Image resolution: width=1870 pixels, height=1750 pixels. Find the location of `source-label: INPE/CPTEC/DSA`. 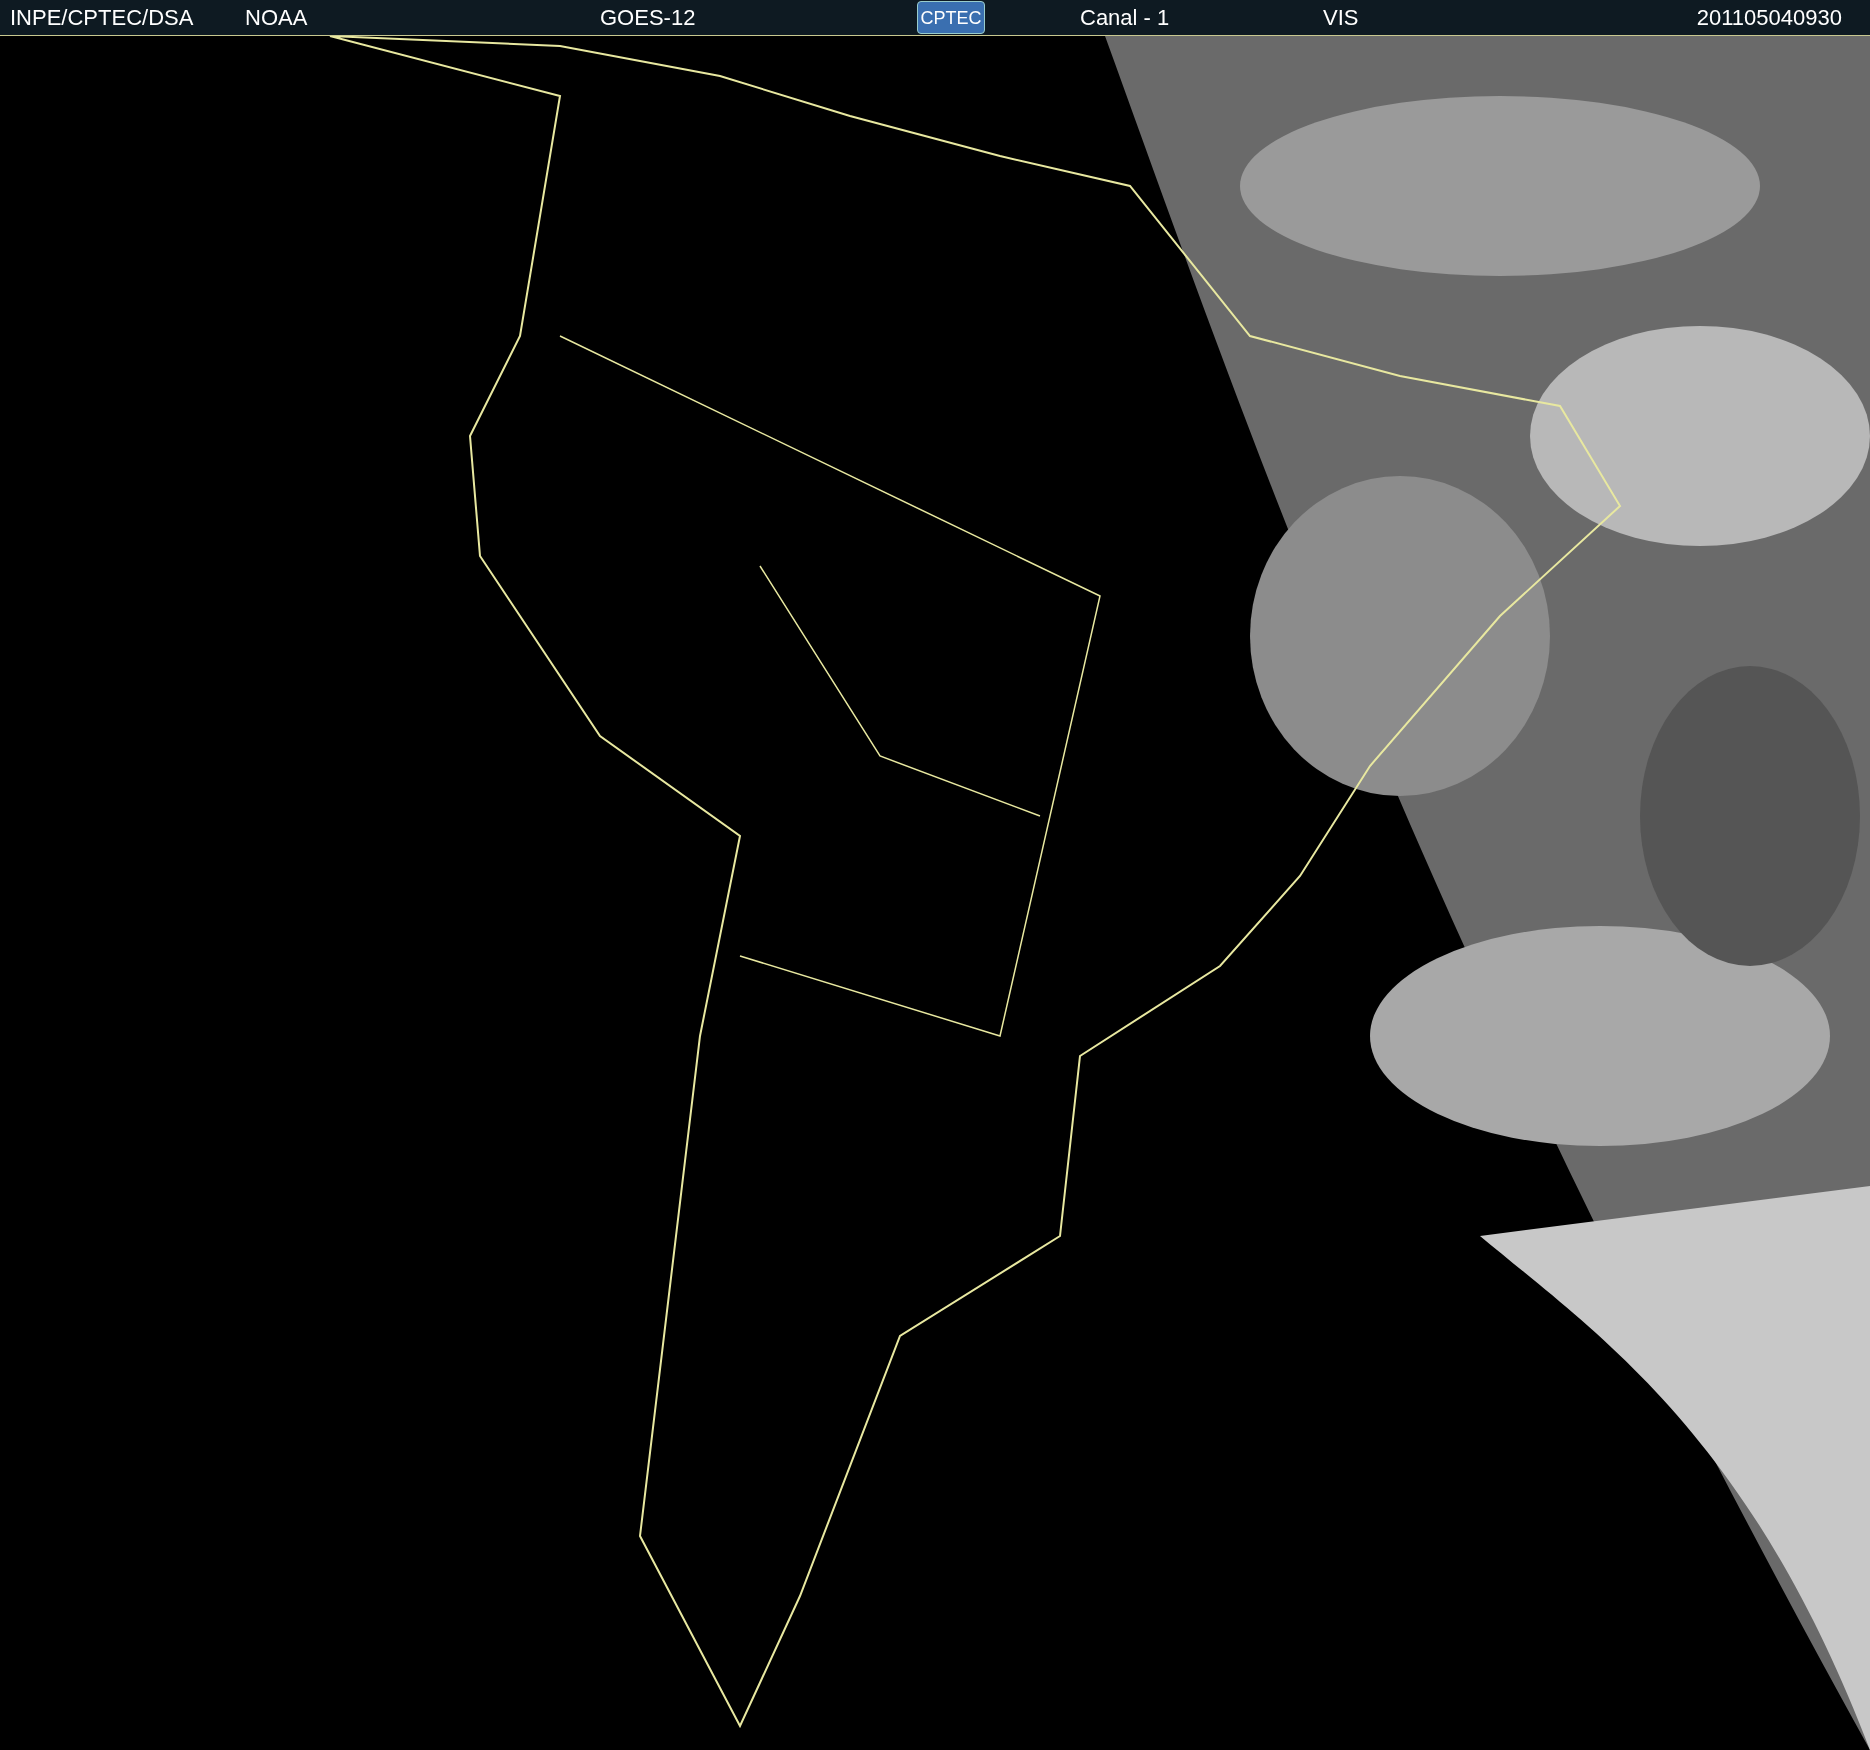

source-label: INPE/CPTEC/DSA is located at coordinates (102, 17).